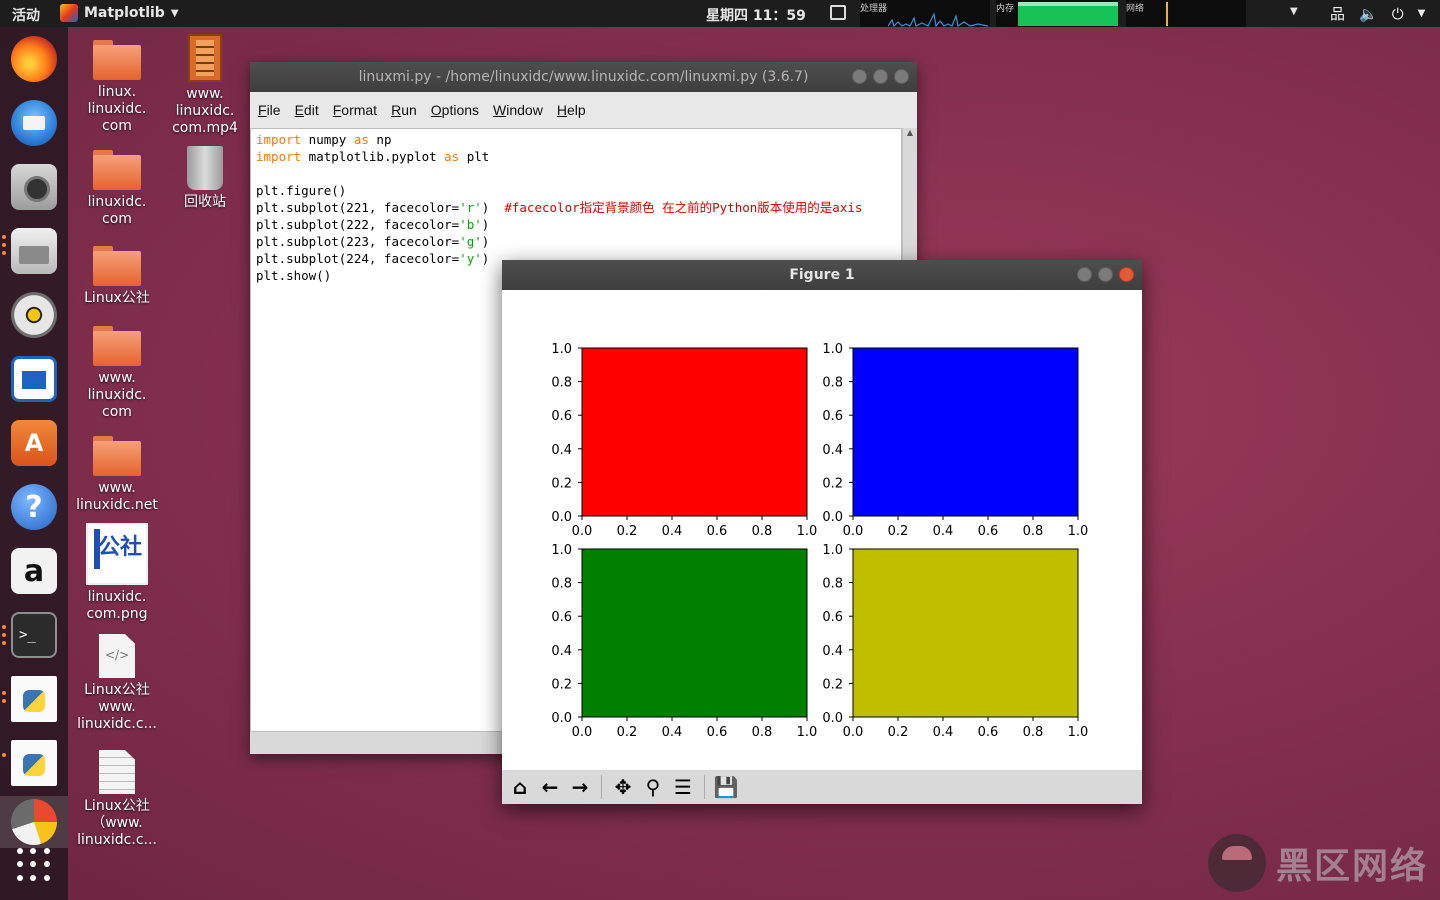 This screenshot has width=1440, height=900. What do you see at coordinates (373, 156) in the screenshot?
I see `code-token: matplotlib.pyplot` at bounding box center [373, 156].